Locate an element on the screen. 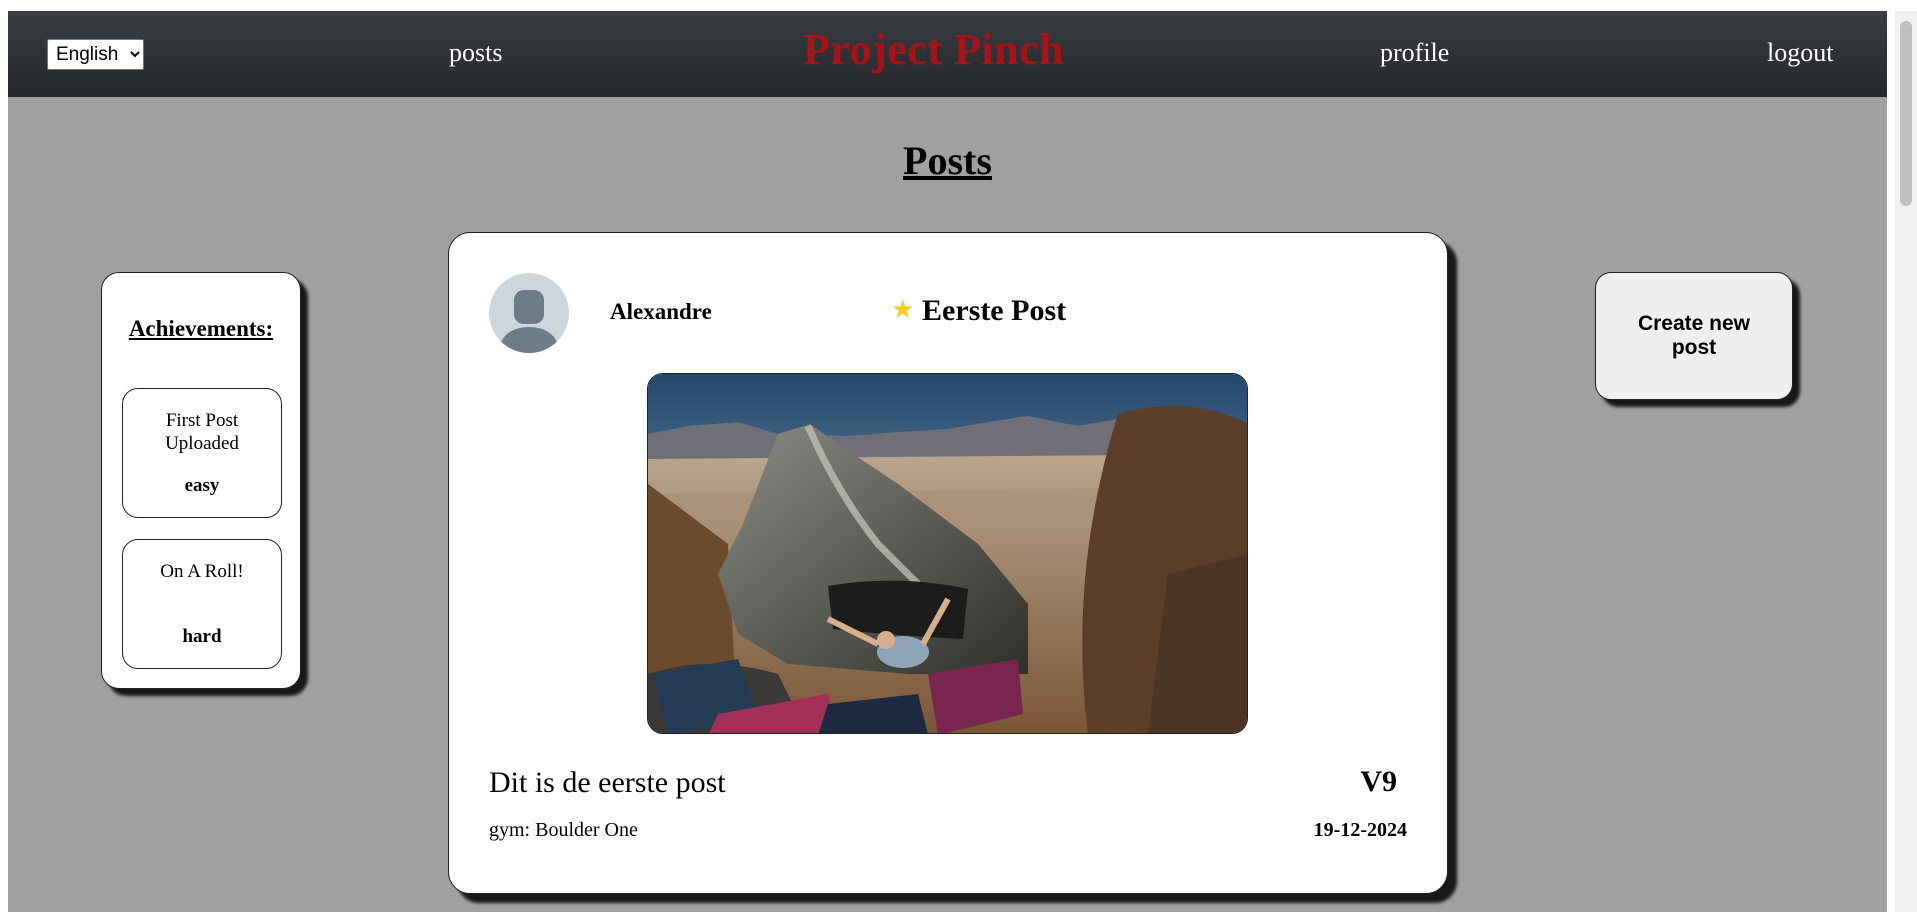 The width and height of the screenshot is (1917, 912). post-author-name: Alexandre is located at coordinates (661, 311).